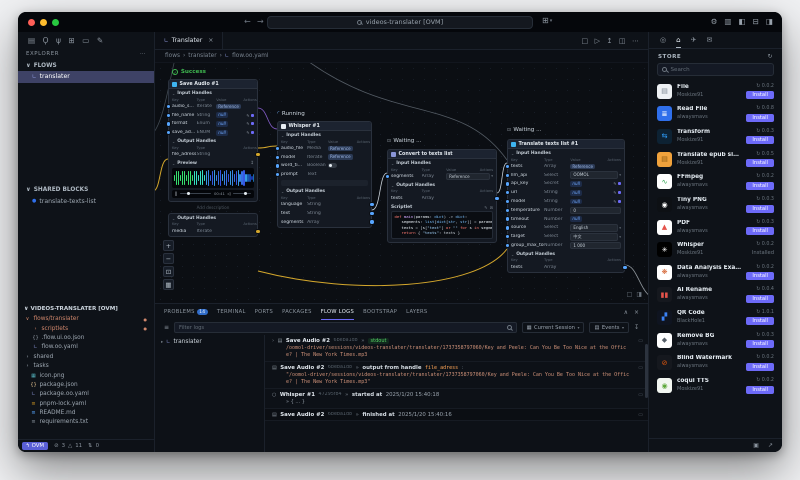 This screenshot has height=480, width=800. I want to click on edit-code-icon: ✎, so click(485, 207).